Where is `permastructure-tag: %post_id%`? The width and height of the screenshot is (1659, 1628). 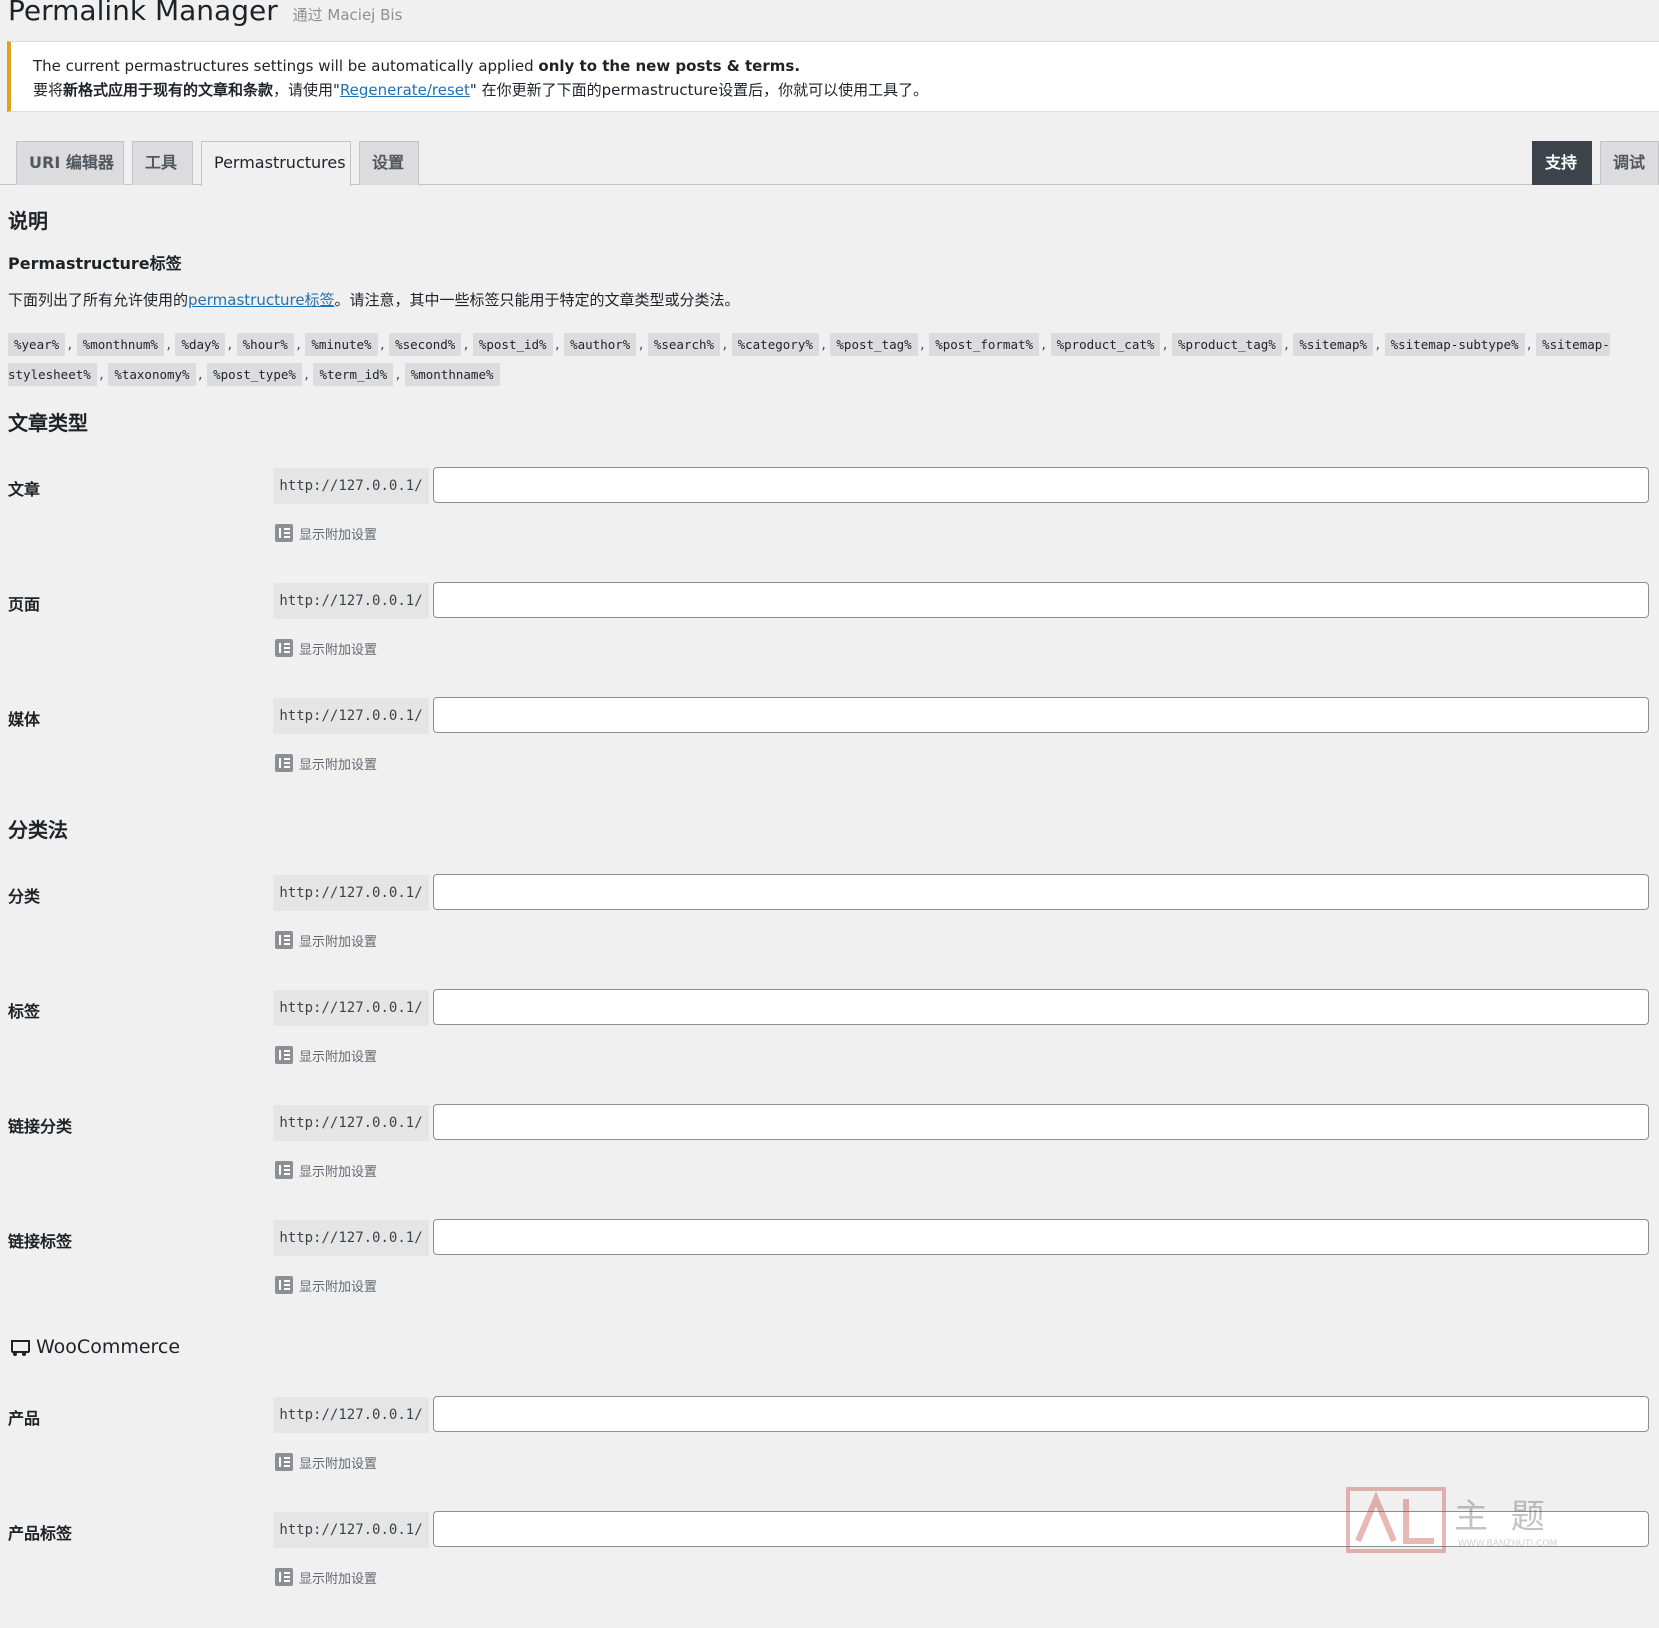 permastructure-tag: %post_id% is located at coordinates (512, 344).